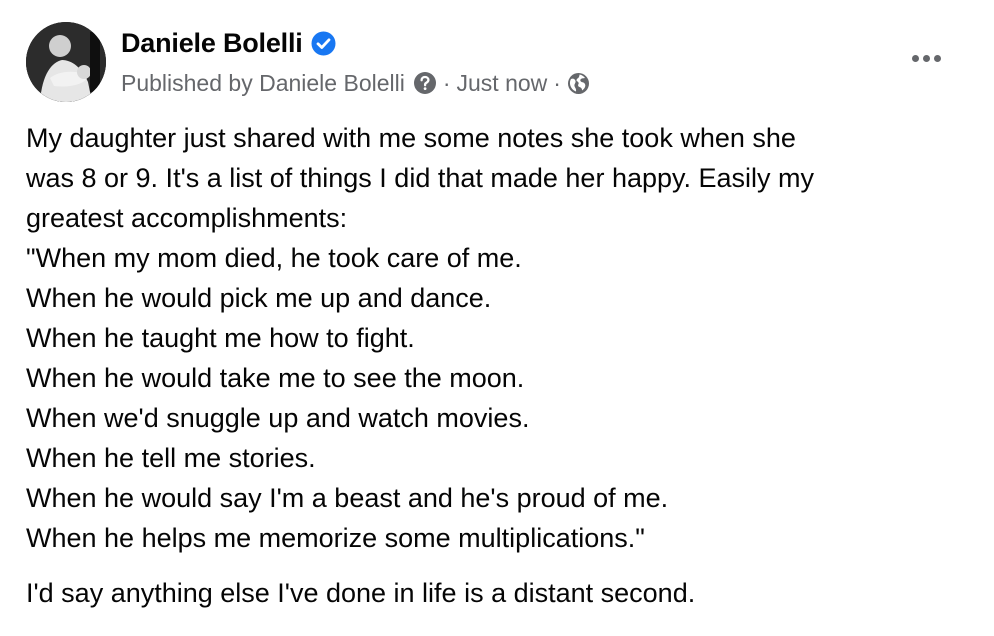 The height and width of the screenshot is (636, 994). What do you see at coordinates (263, 83) in the screenshot?
I see `published-by-label: Published by Daniele Bolelli` at bounding box center [263, 83].